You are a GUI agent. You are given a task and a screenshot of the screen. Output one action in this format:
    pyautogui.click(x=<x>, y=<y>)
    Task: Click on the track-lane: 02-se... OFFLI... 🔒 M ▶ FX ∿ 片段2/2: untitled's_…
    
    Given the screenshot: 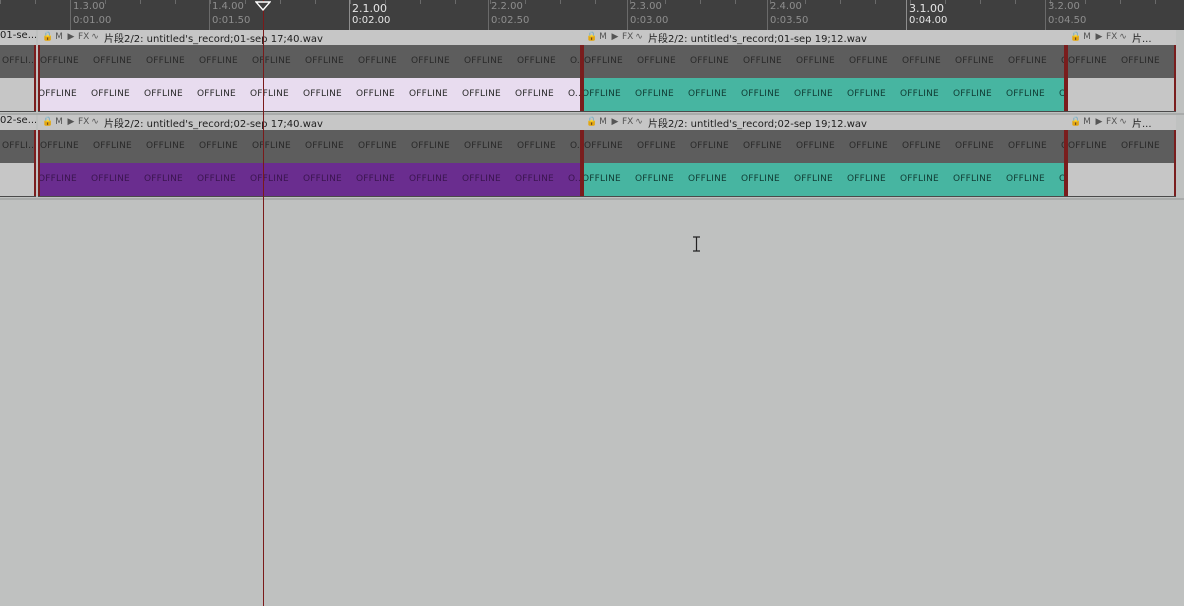 What is the action you would take?
    pyautogui.click(x=592, y=157)
    